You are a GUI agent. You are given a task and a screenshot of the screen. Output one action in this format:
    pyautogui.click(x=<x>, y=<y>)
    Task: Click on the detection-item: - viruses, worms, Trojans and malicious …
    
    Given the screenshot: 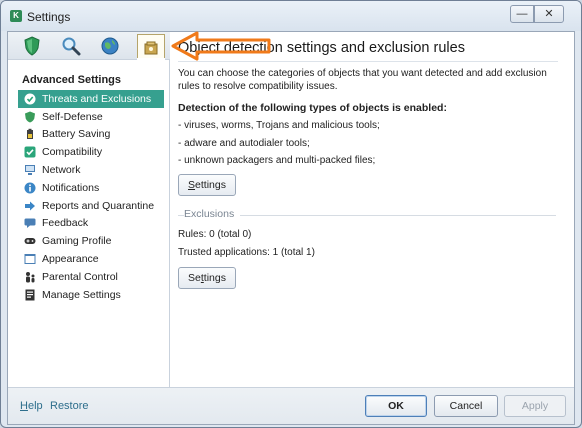 What is the action you would take?
    pyautogui.click(x=279, y=125)
    